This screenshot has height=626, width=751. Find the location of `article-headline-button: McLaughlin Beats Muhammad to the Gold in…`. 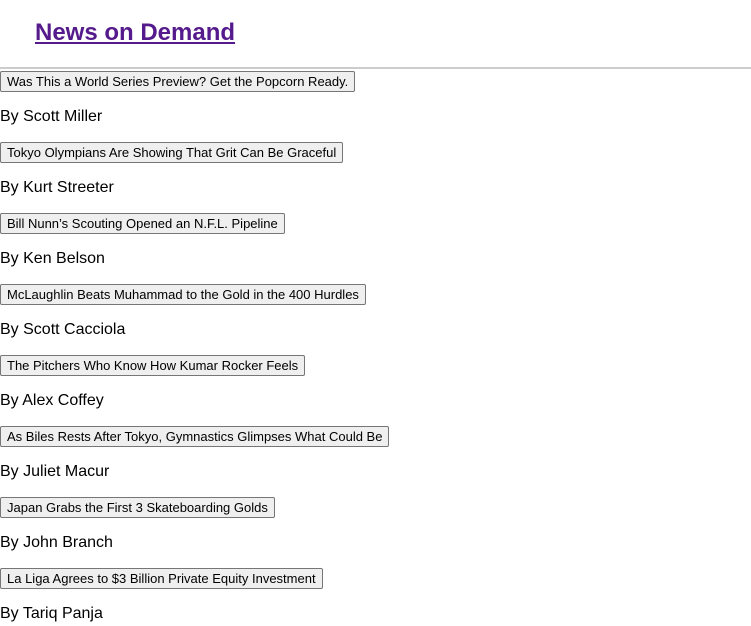

article-headline-button: McLaughlin Beats Muhammad to the Gold in… is located at coordinates (183, 294).